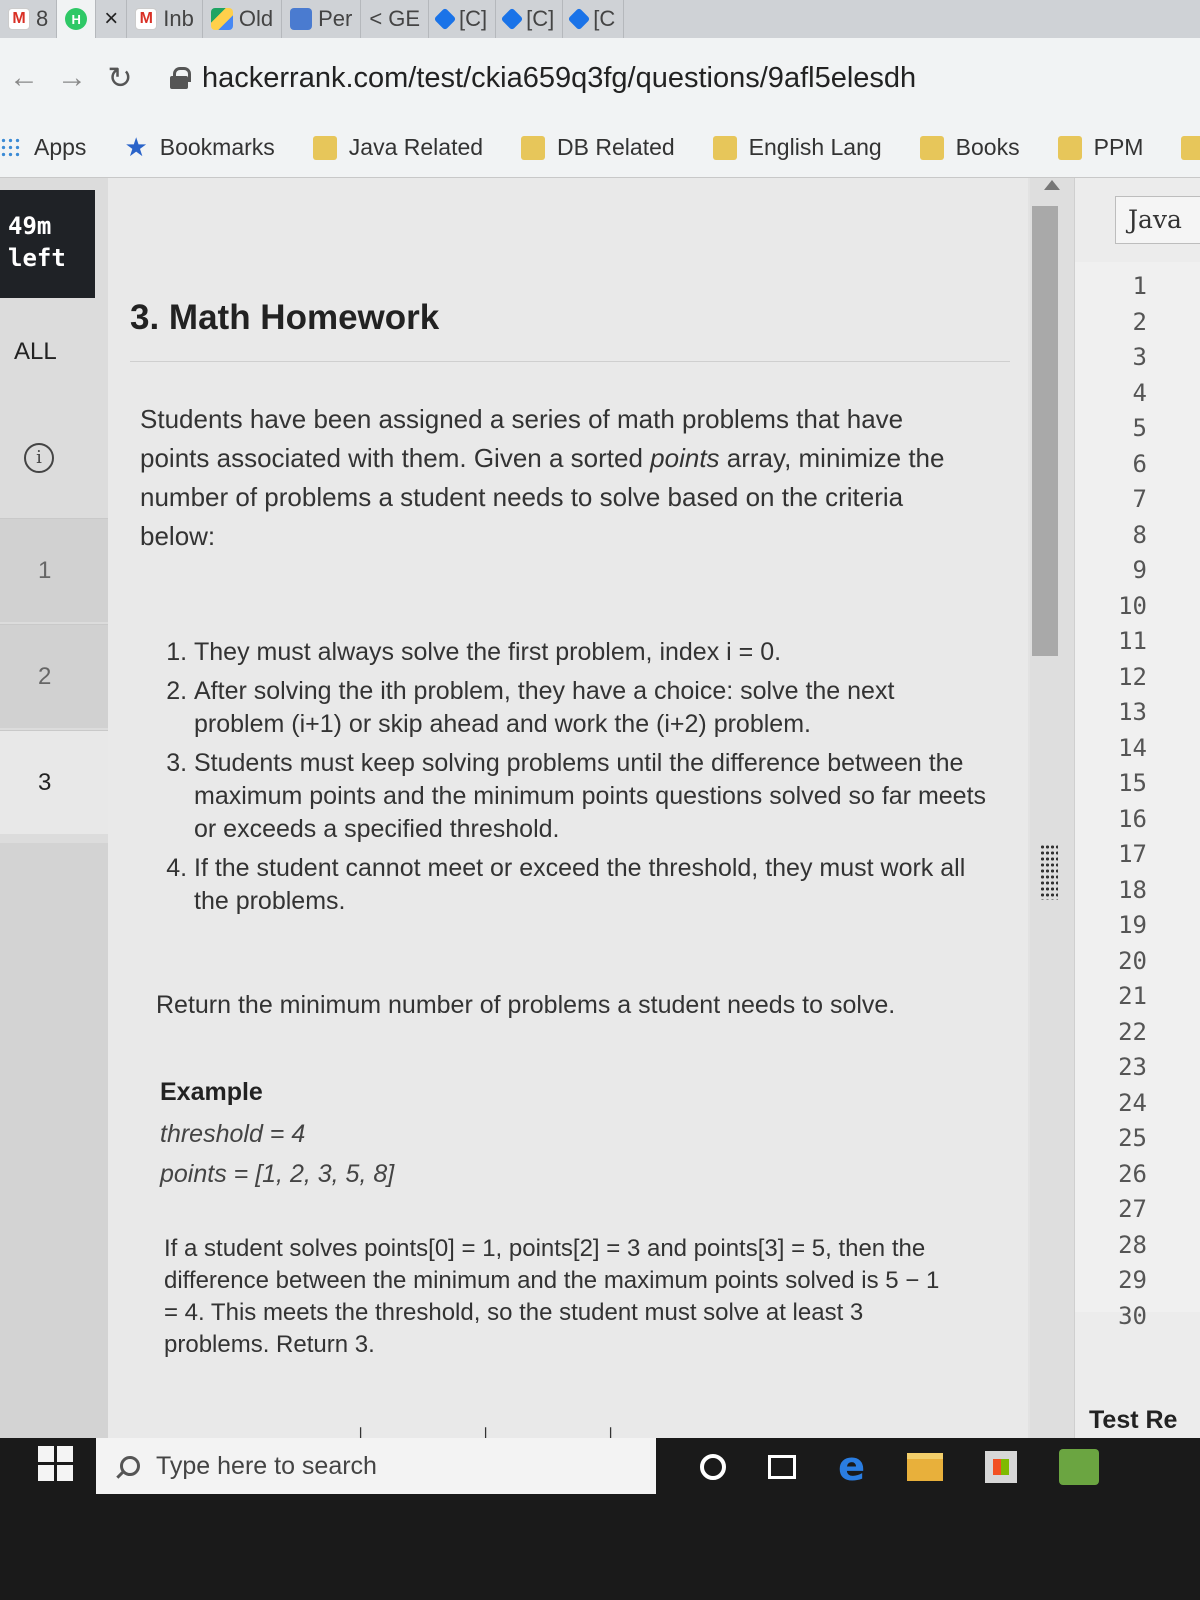  What do you see at coordinates (322, 19) in the screenshot?
I see `tab-docs: Per` at bounding box center [322, 19].